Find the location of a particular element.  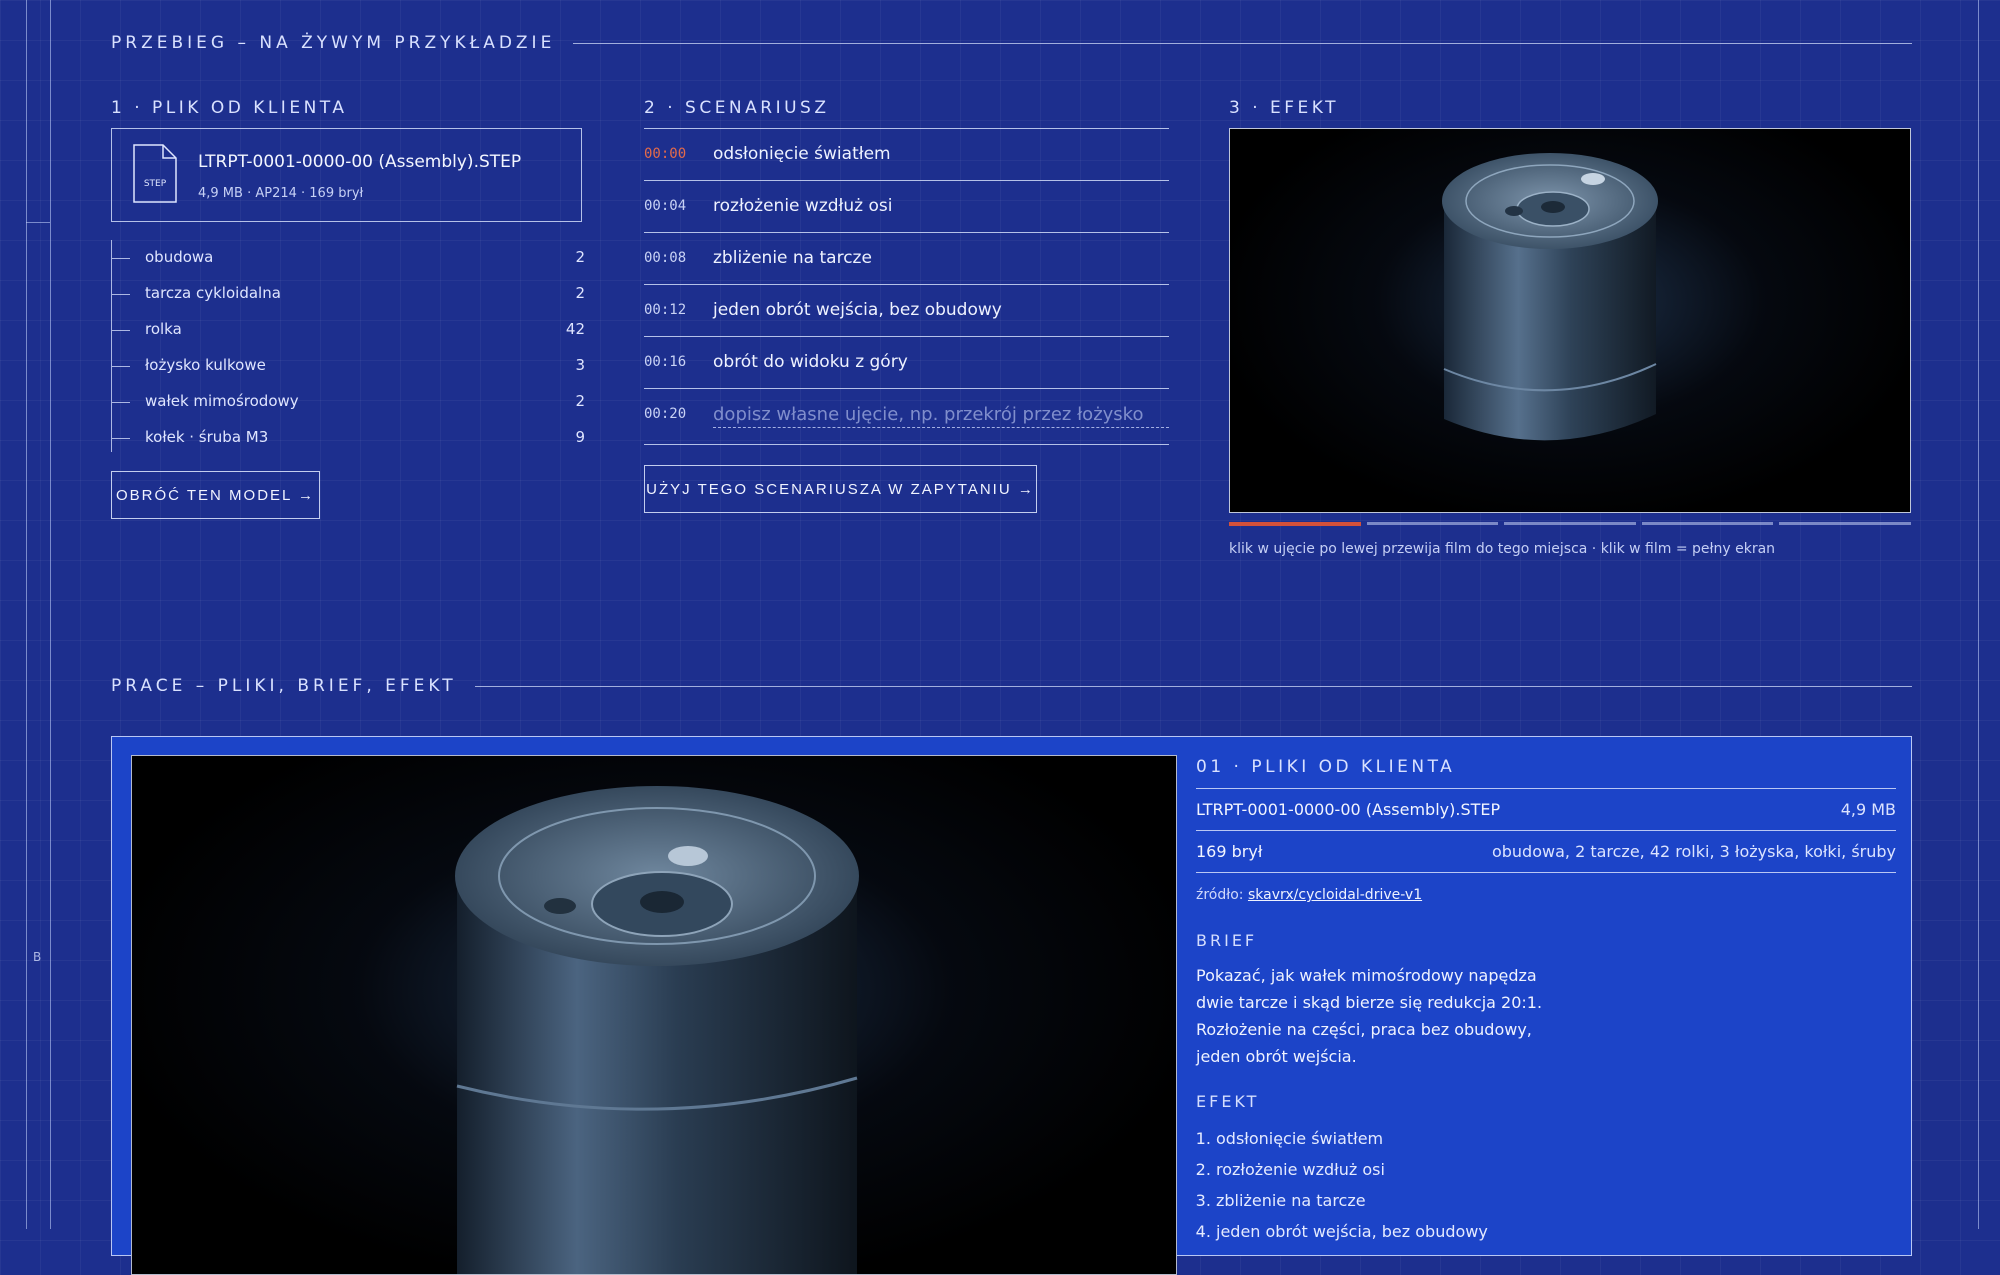

part-row: tarcza cykloidalna 2 is located at coordinates (348, 294).